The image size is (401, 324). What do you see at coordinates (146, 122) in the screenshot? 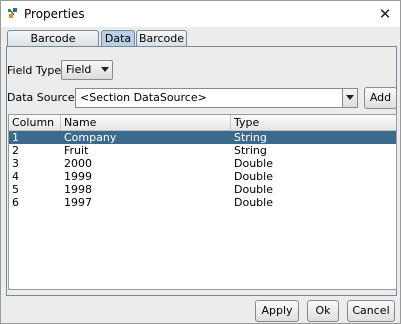
I see `header-name: Name` at bounding box center [146, 122].